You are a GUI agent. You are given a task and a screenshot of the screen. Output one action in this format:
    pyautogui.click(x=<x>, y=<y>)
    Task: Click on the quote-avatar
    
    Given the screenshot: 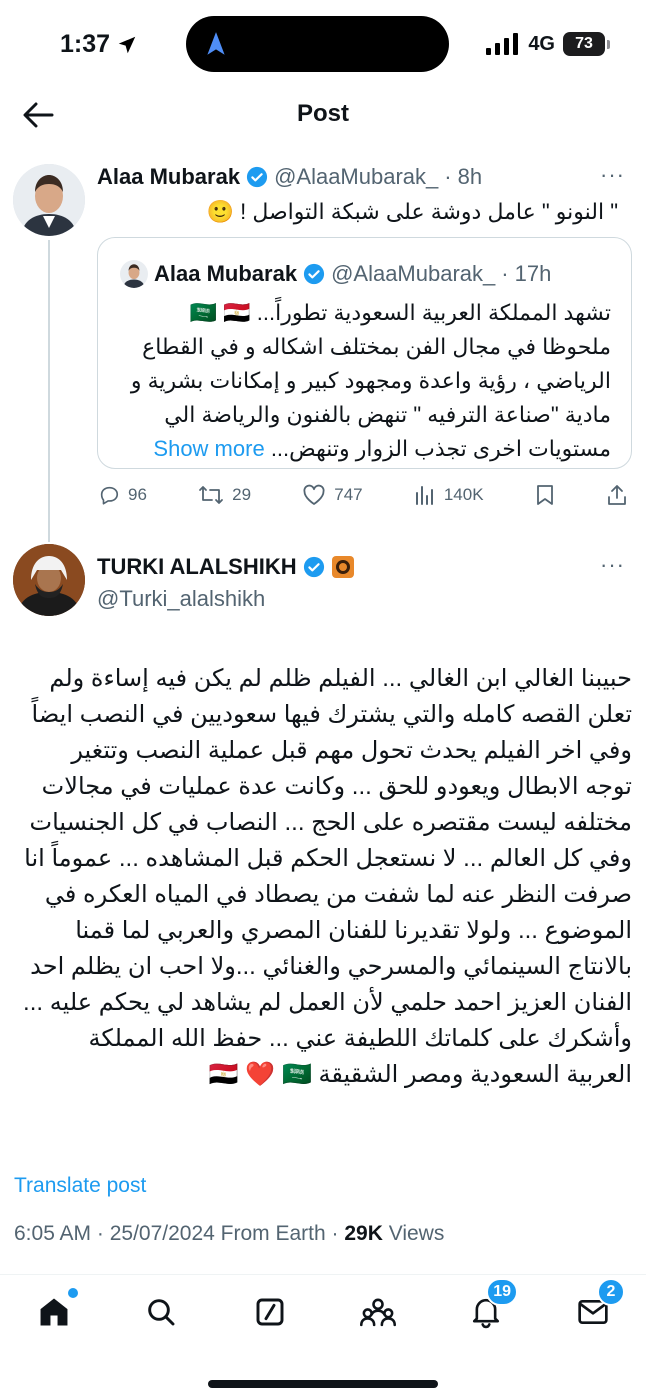 What is the action you would take?
    pyautogui.click(x=134, y=274)
    